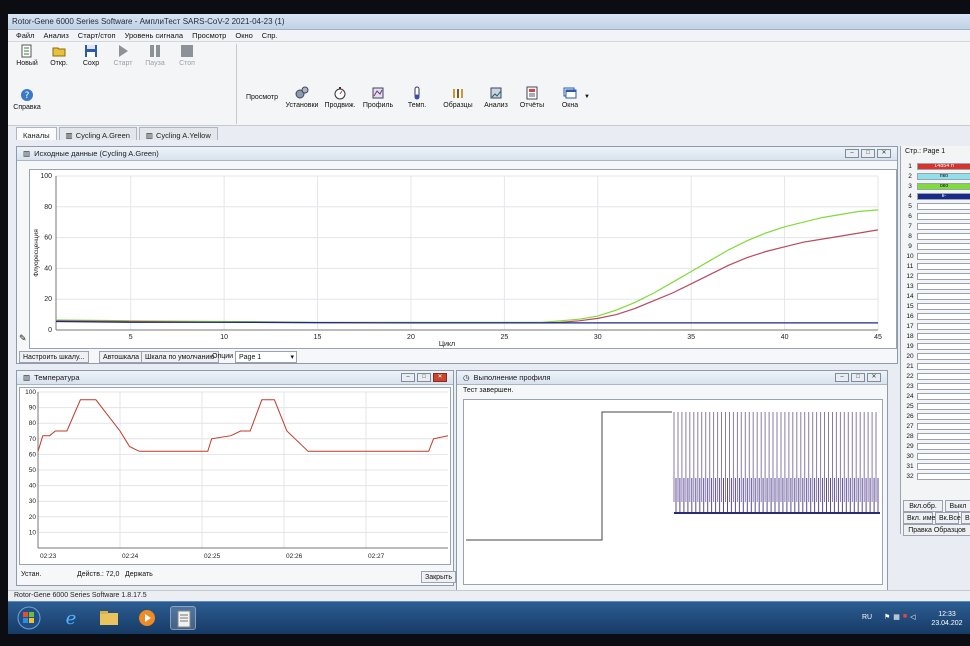  Describe the element at coordinates (935, 316) in the screenshot. I see `sample-row: 16` at that location.